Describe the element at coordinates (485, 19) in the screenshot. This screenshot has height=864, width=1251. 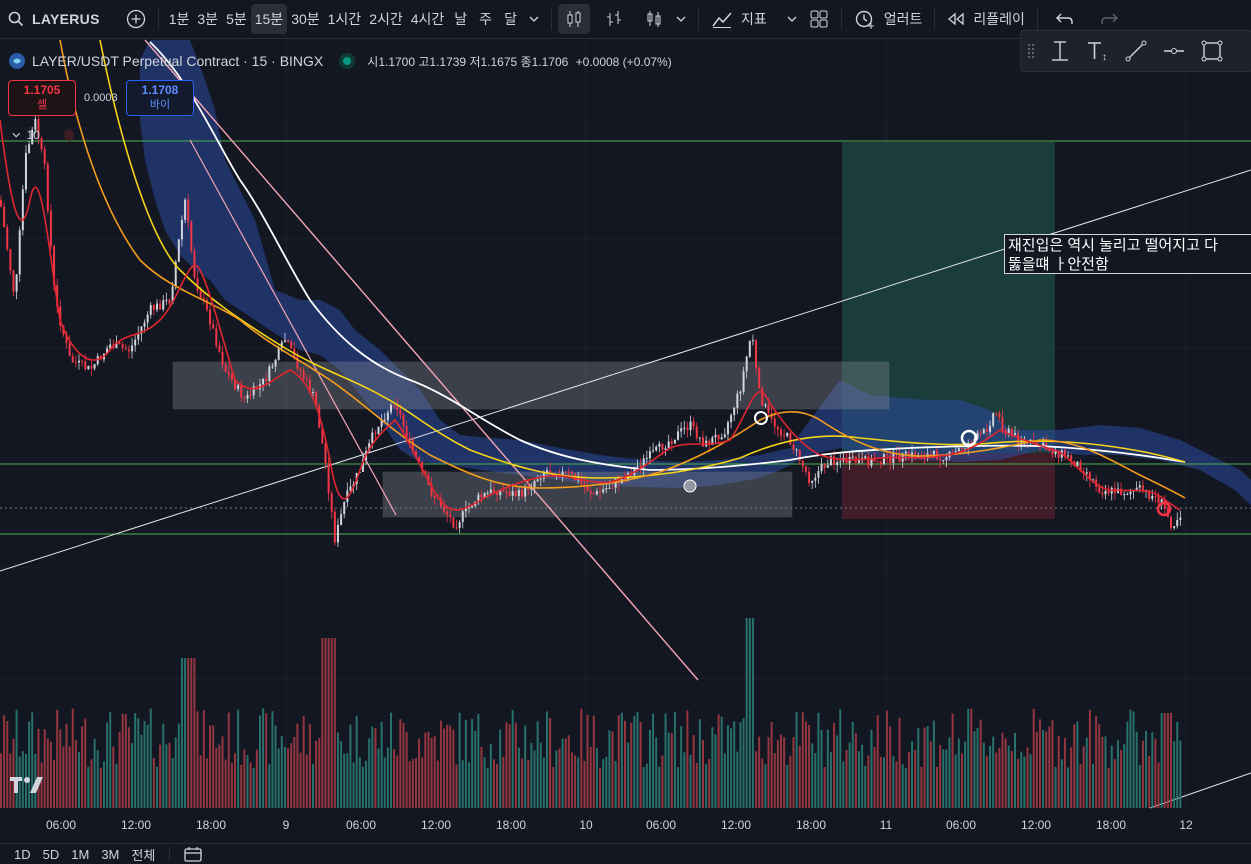
I see `interval-week: 주` at that location.